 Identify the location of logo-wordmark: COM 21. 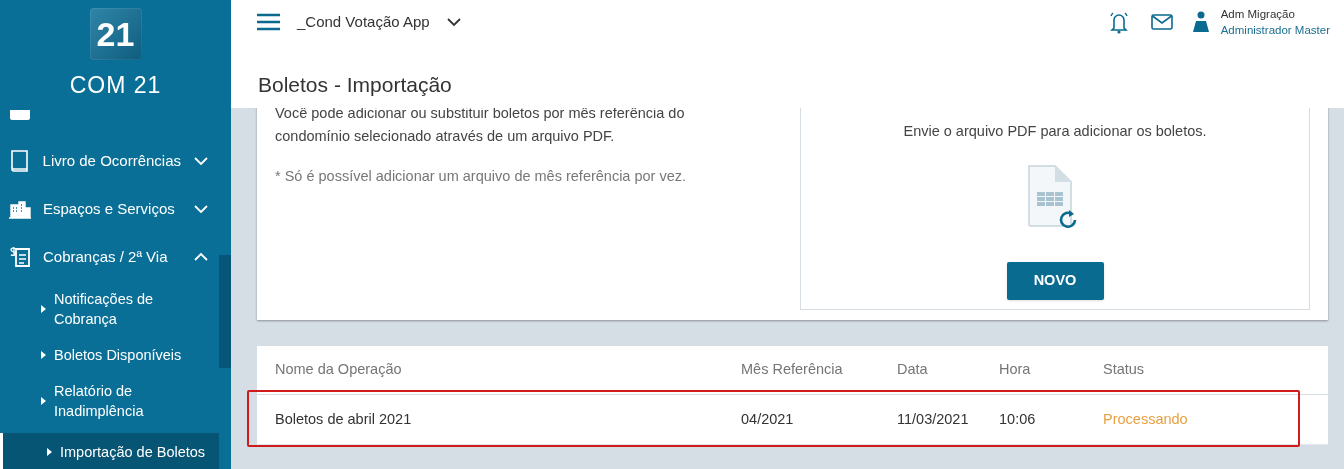
(115, 85).